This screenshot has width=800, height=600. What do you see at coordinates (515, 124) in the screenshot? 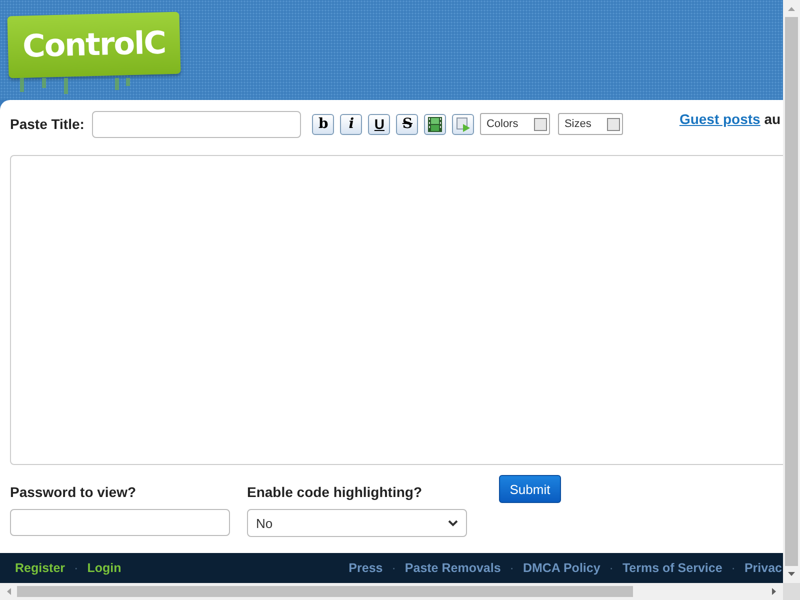
I see `dropdown: Colors` at bounding box center [515, 124].